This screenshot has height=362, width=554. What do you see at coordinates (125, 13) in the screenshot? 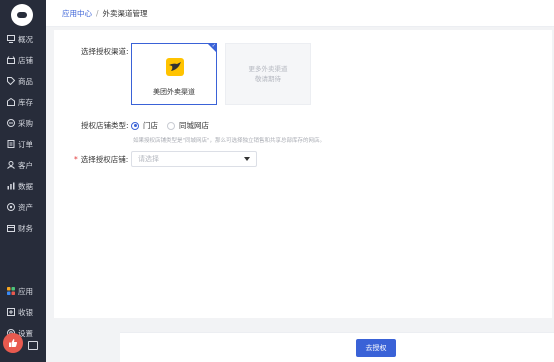
I see `breadcrumb-current: 外卖渠道管理` at bounding box center [125, 13].